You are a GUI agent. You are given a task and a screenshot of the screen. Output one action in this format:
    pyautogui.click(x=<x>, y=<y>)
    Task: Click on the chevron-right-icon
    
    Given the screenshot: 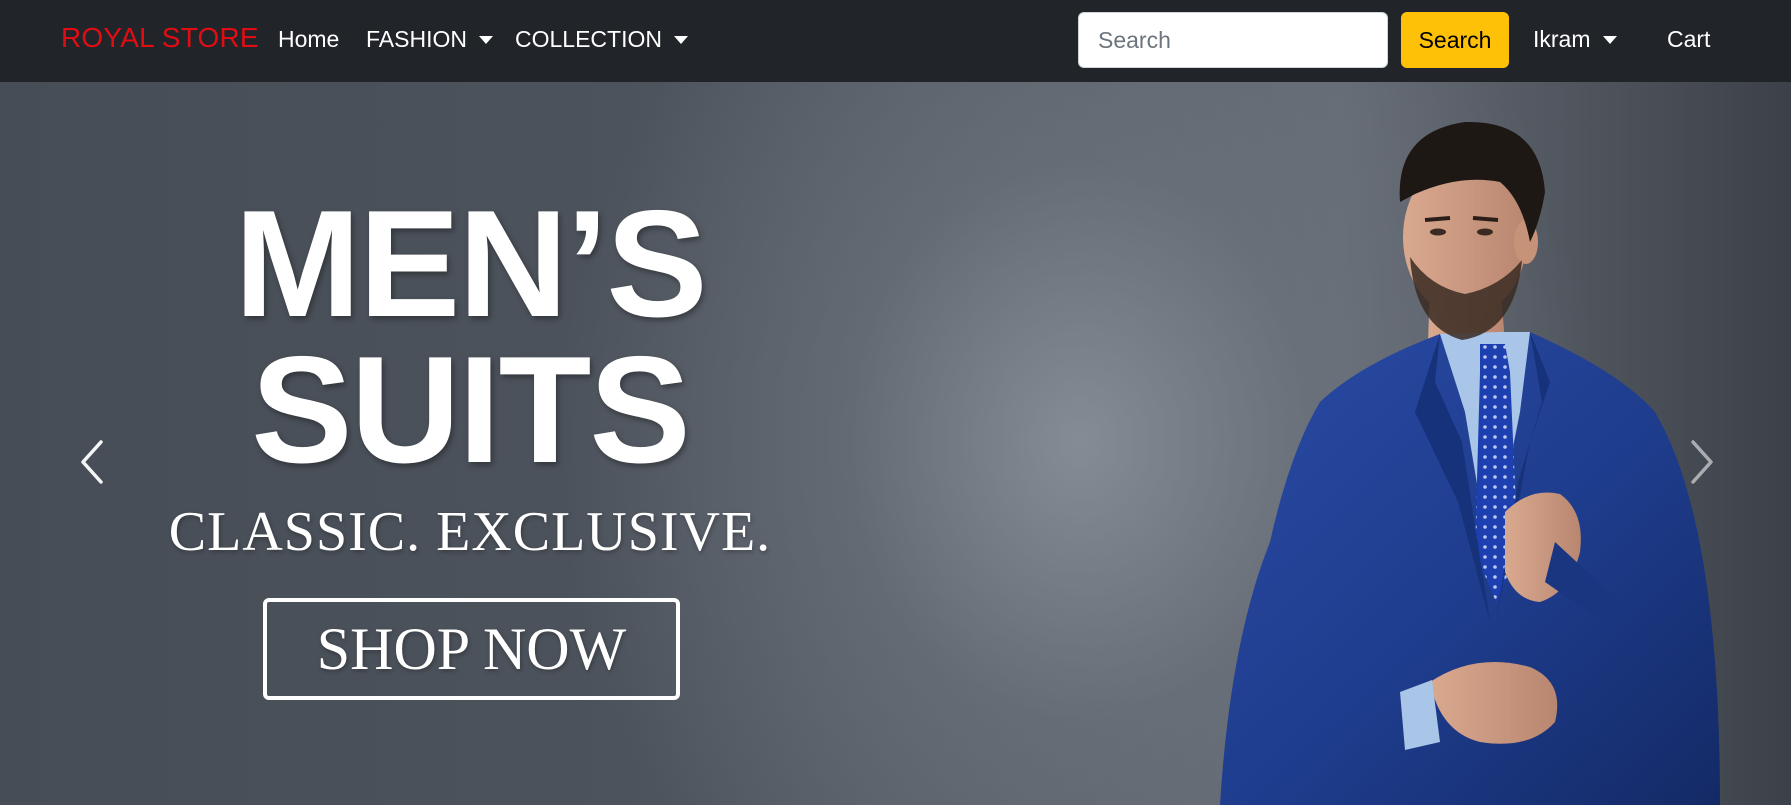 What is the action you would take?
    pyautogui.click(x=1702, y=462)
    